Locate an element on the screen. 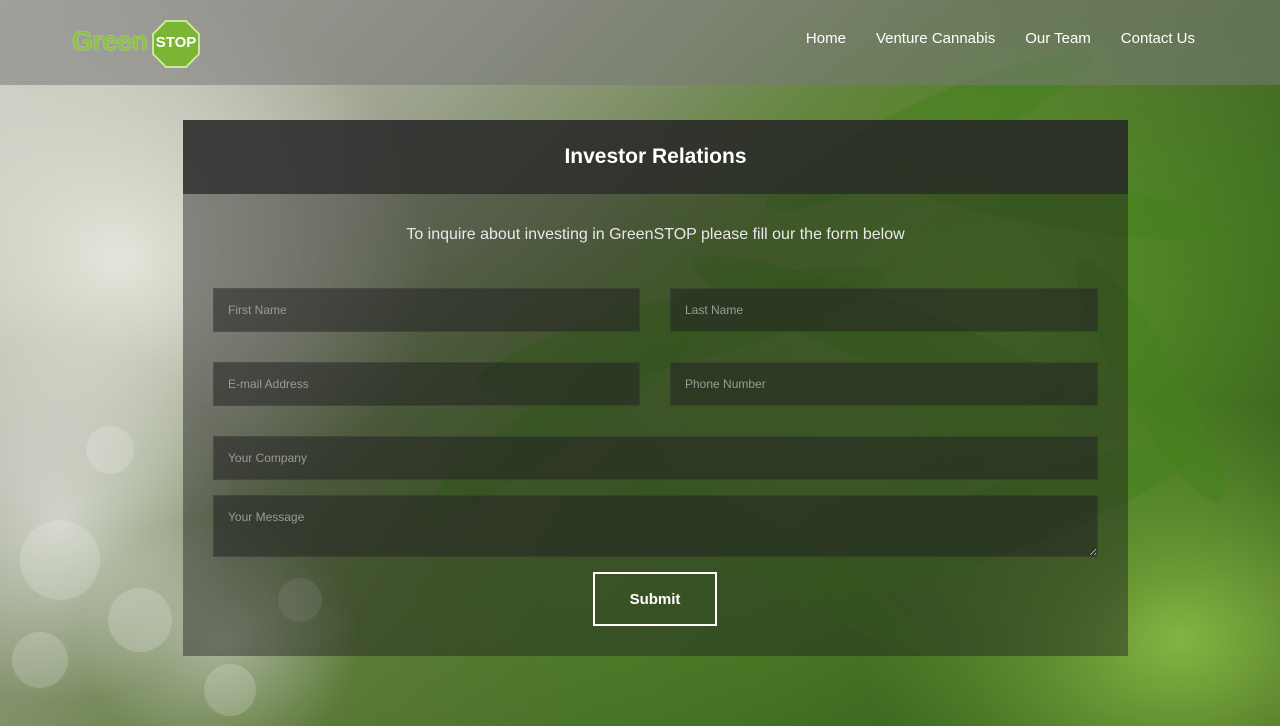  logo-text: Green is located at coordinates (110, 41).